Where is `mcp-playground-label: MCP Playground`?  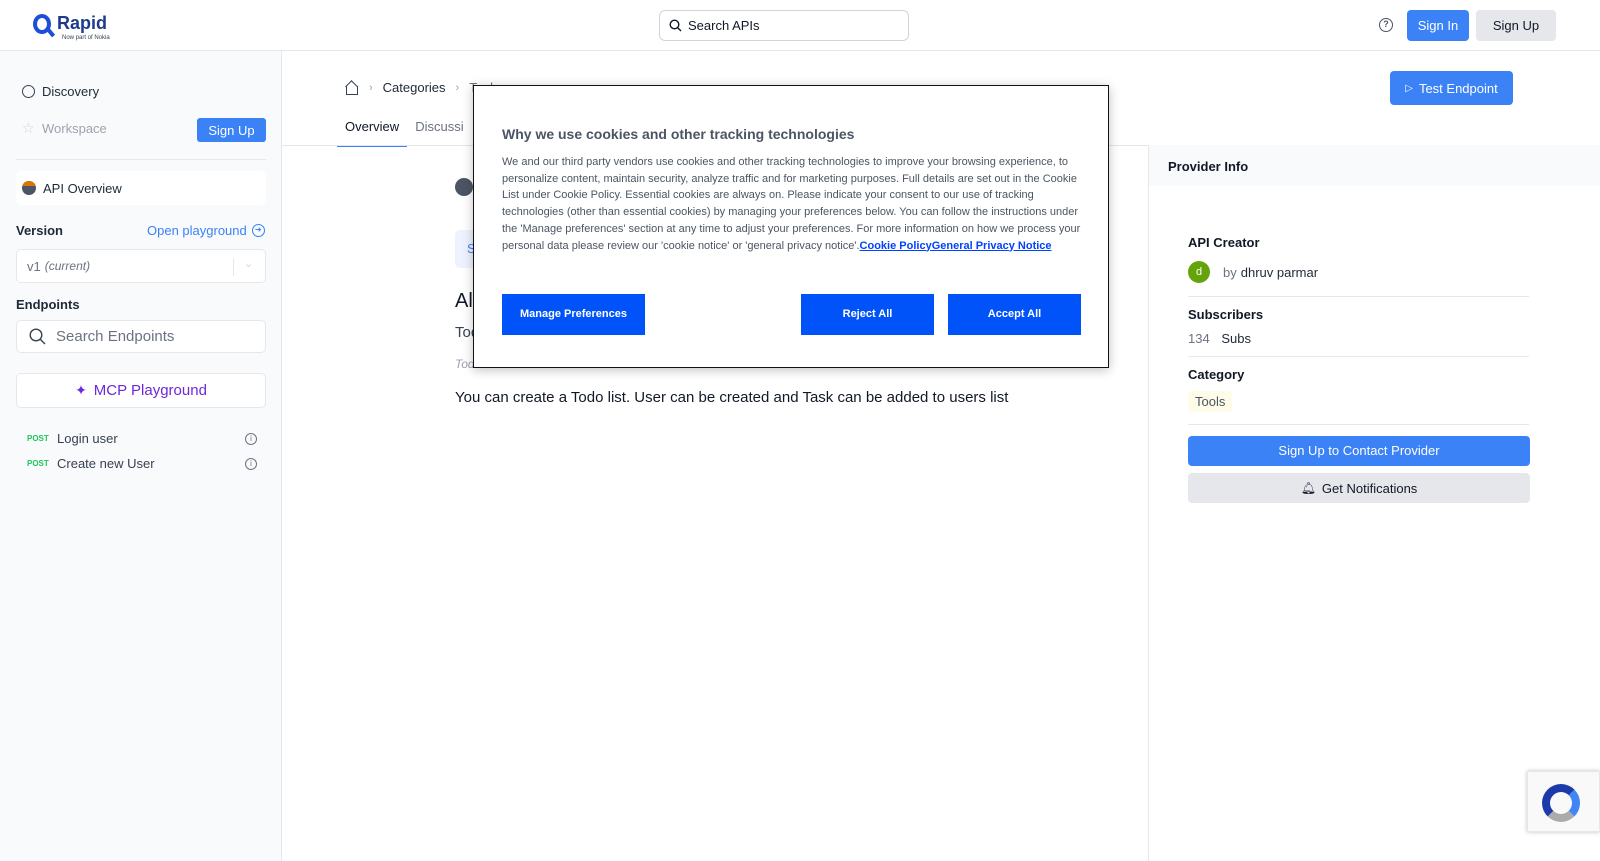
mcp-playground-label: MCP Playground is located at coordinates (150, 390).